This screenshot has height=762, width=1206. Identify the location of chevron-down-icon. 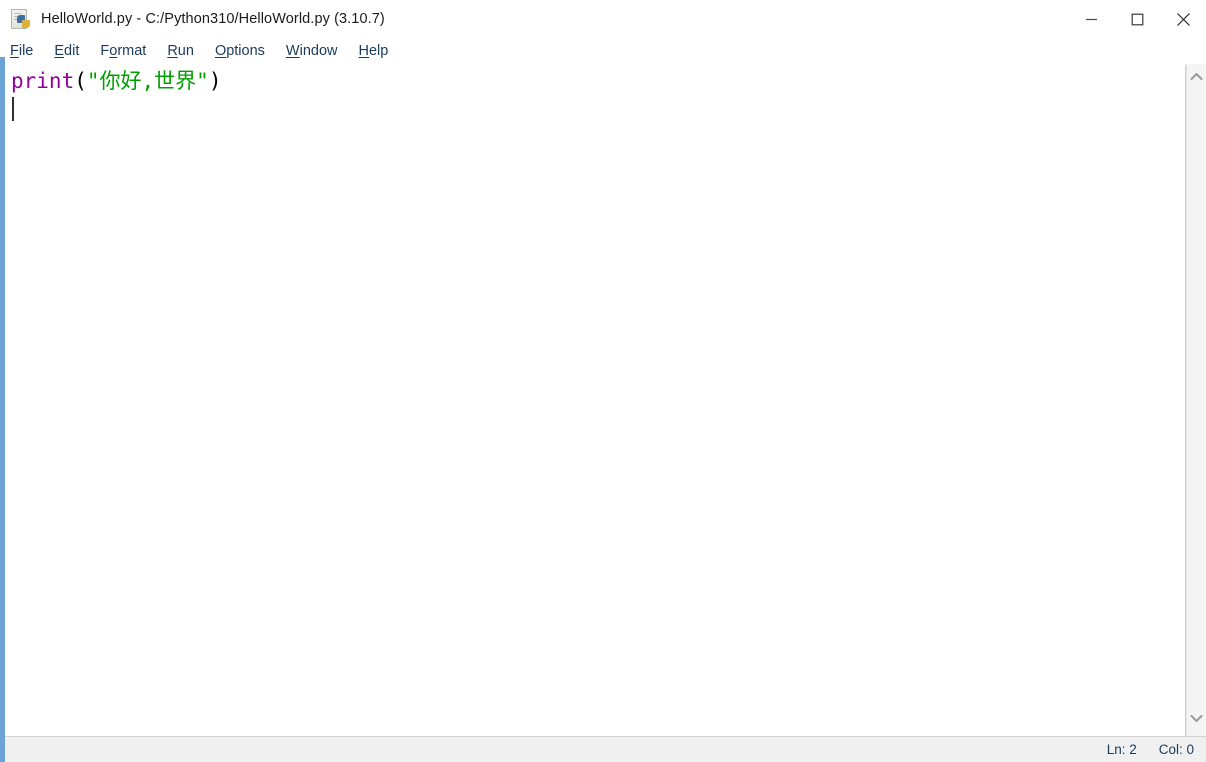
(1196, 718).